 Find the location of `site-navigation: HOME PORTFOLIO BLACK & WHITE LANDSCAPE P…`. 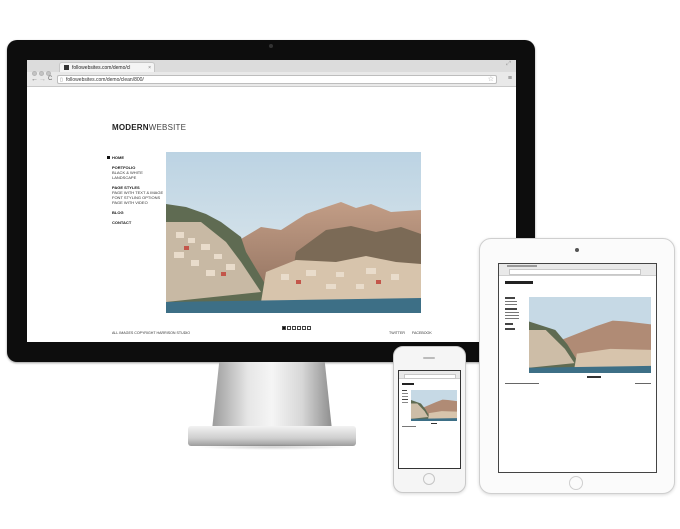

site-navigation: HOME PORTFOLIO BLACK & WHITE LANDSCAPE P… is located at coordinates (137, 190).